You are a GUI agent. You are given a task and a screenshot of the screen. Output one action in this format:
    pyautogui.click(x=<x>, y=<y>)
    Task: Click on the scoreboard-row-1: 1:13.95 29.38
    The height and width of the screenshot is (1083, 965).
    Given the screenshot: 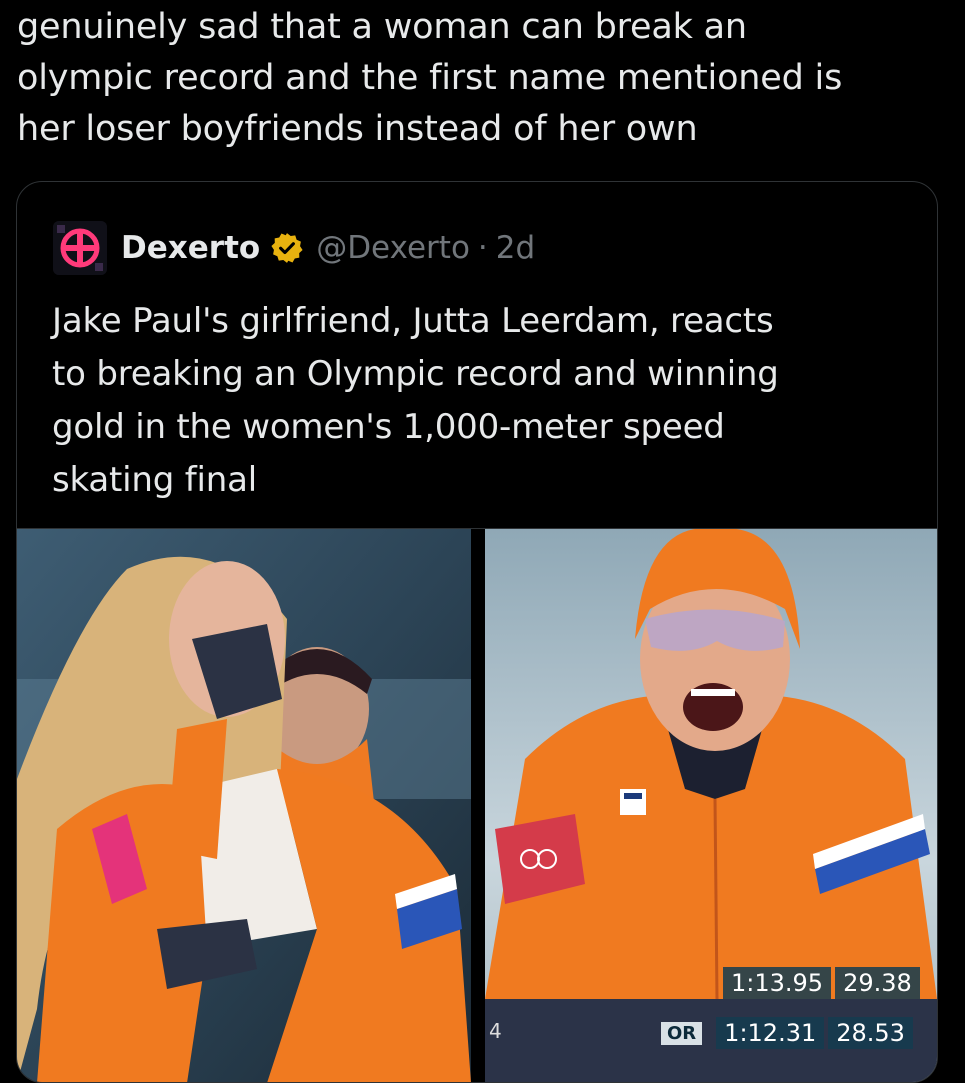 What is the action you would take?
    pyautogui.click(x=823, y=983)
    